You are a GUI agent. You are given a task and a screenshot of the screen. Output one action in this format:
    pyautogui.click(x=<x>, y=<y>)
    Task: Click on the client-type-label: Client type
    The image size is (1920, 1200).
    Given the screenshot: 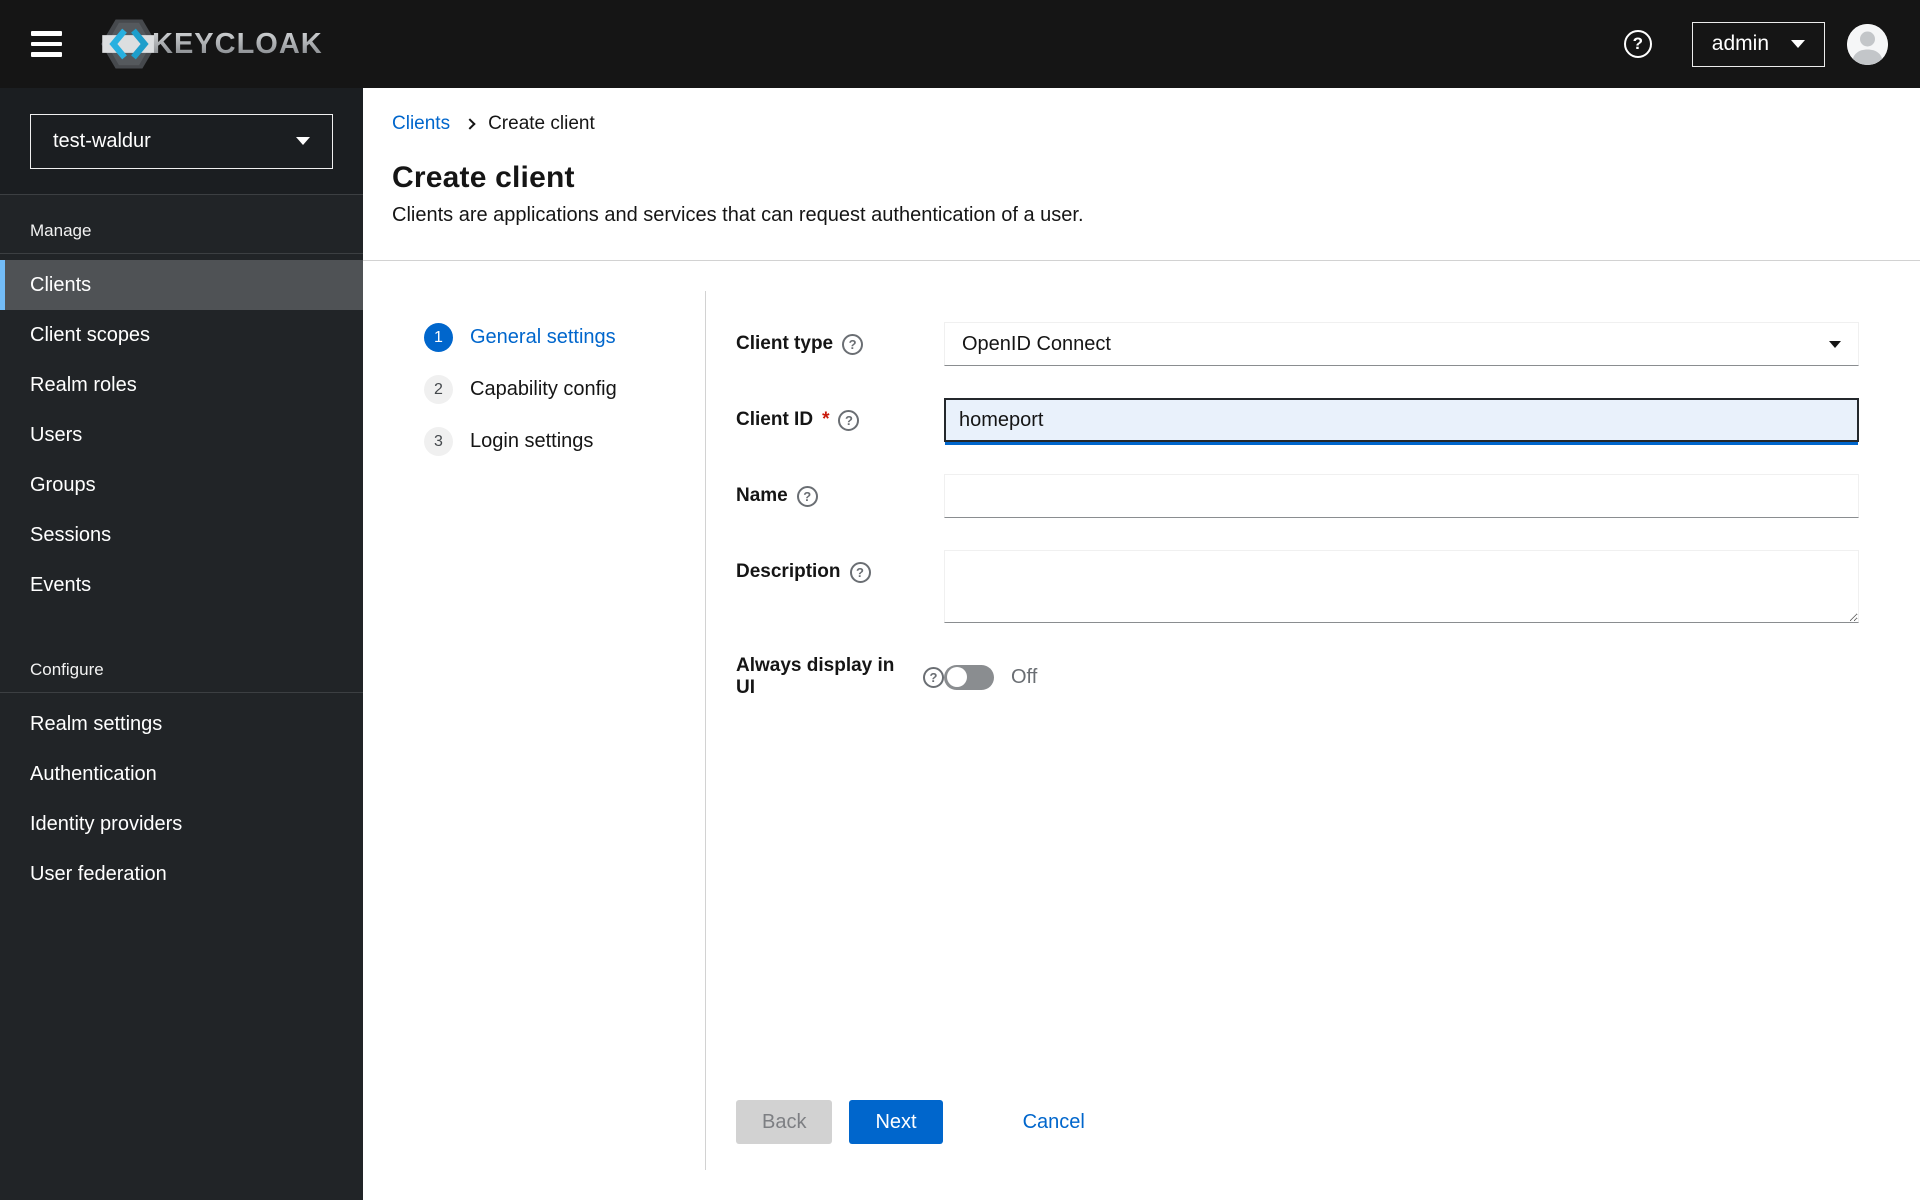 What is the action you would take?
    pyautogui.click(x=785, y=343)
    